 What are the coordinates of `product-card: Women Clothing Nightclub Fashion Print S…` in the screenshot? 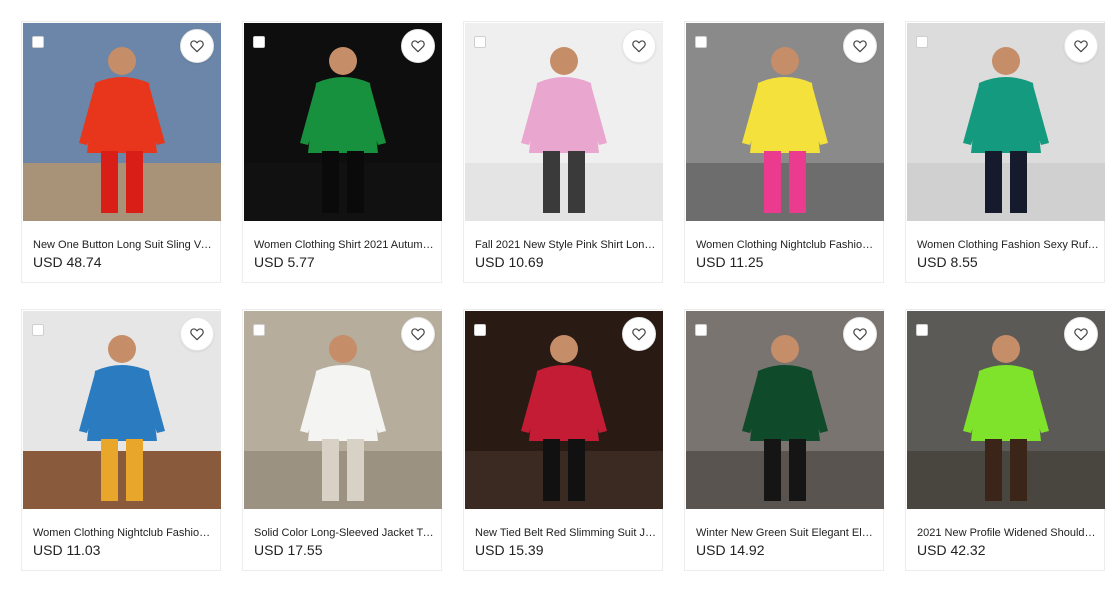 It's located at (121, 440).